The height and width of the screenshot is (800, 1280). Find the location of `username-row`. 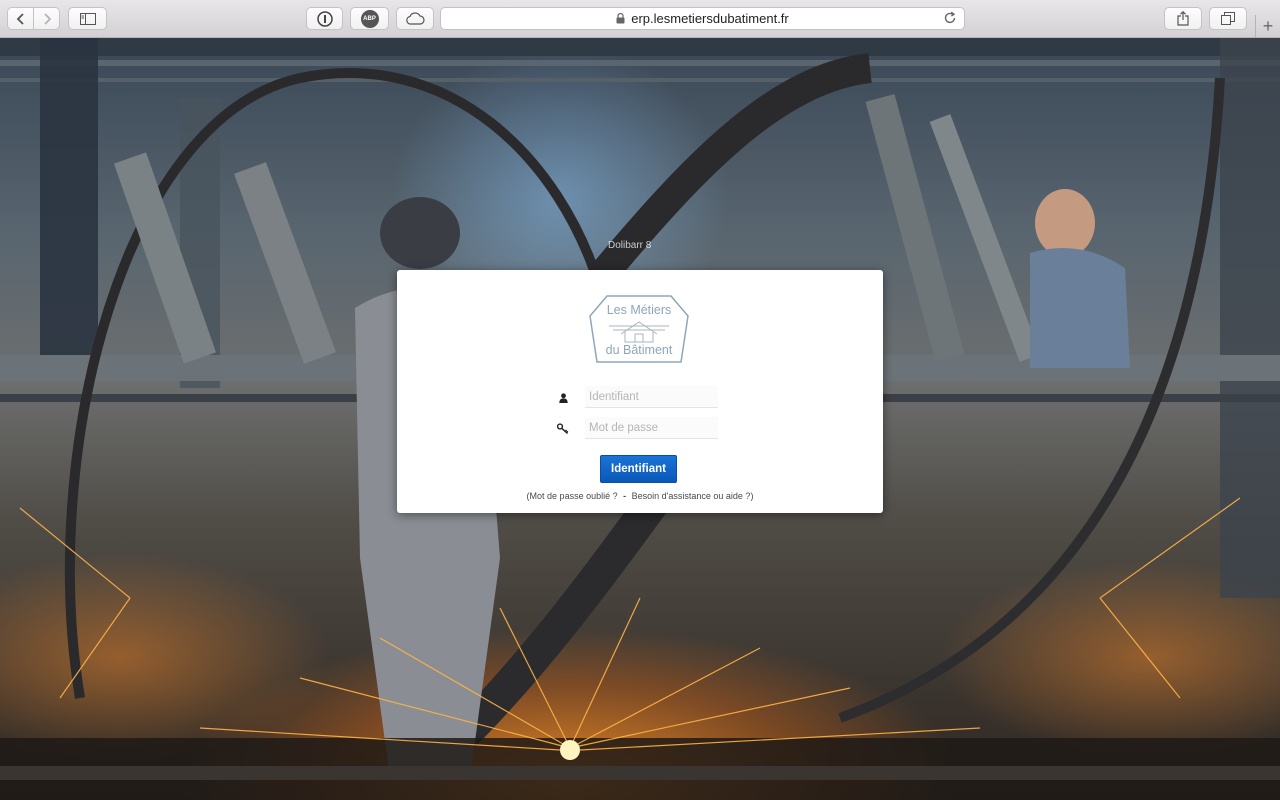

username-row is located at coordinates (638, 398).